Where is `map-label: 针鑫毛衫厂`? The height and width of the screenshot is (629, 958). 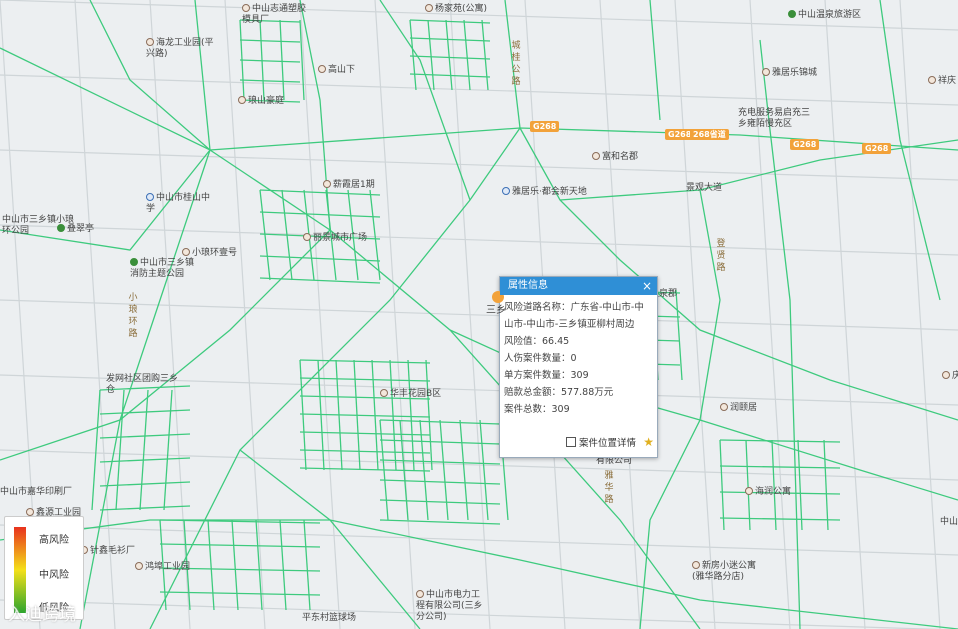 map-label: 针鑫毛衫厂 is located at coordinates (107, 551).